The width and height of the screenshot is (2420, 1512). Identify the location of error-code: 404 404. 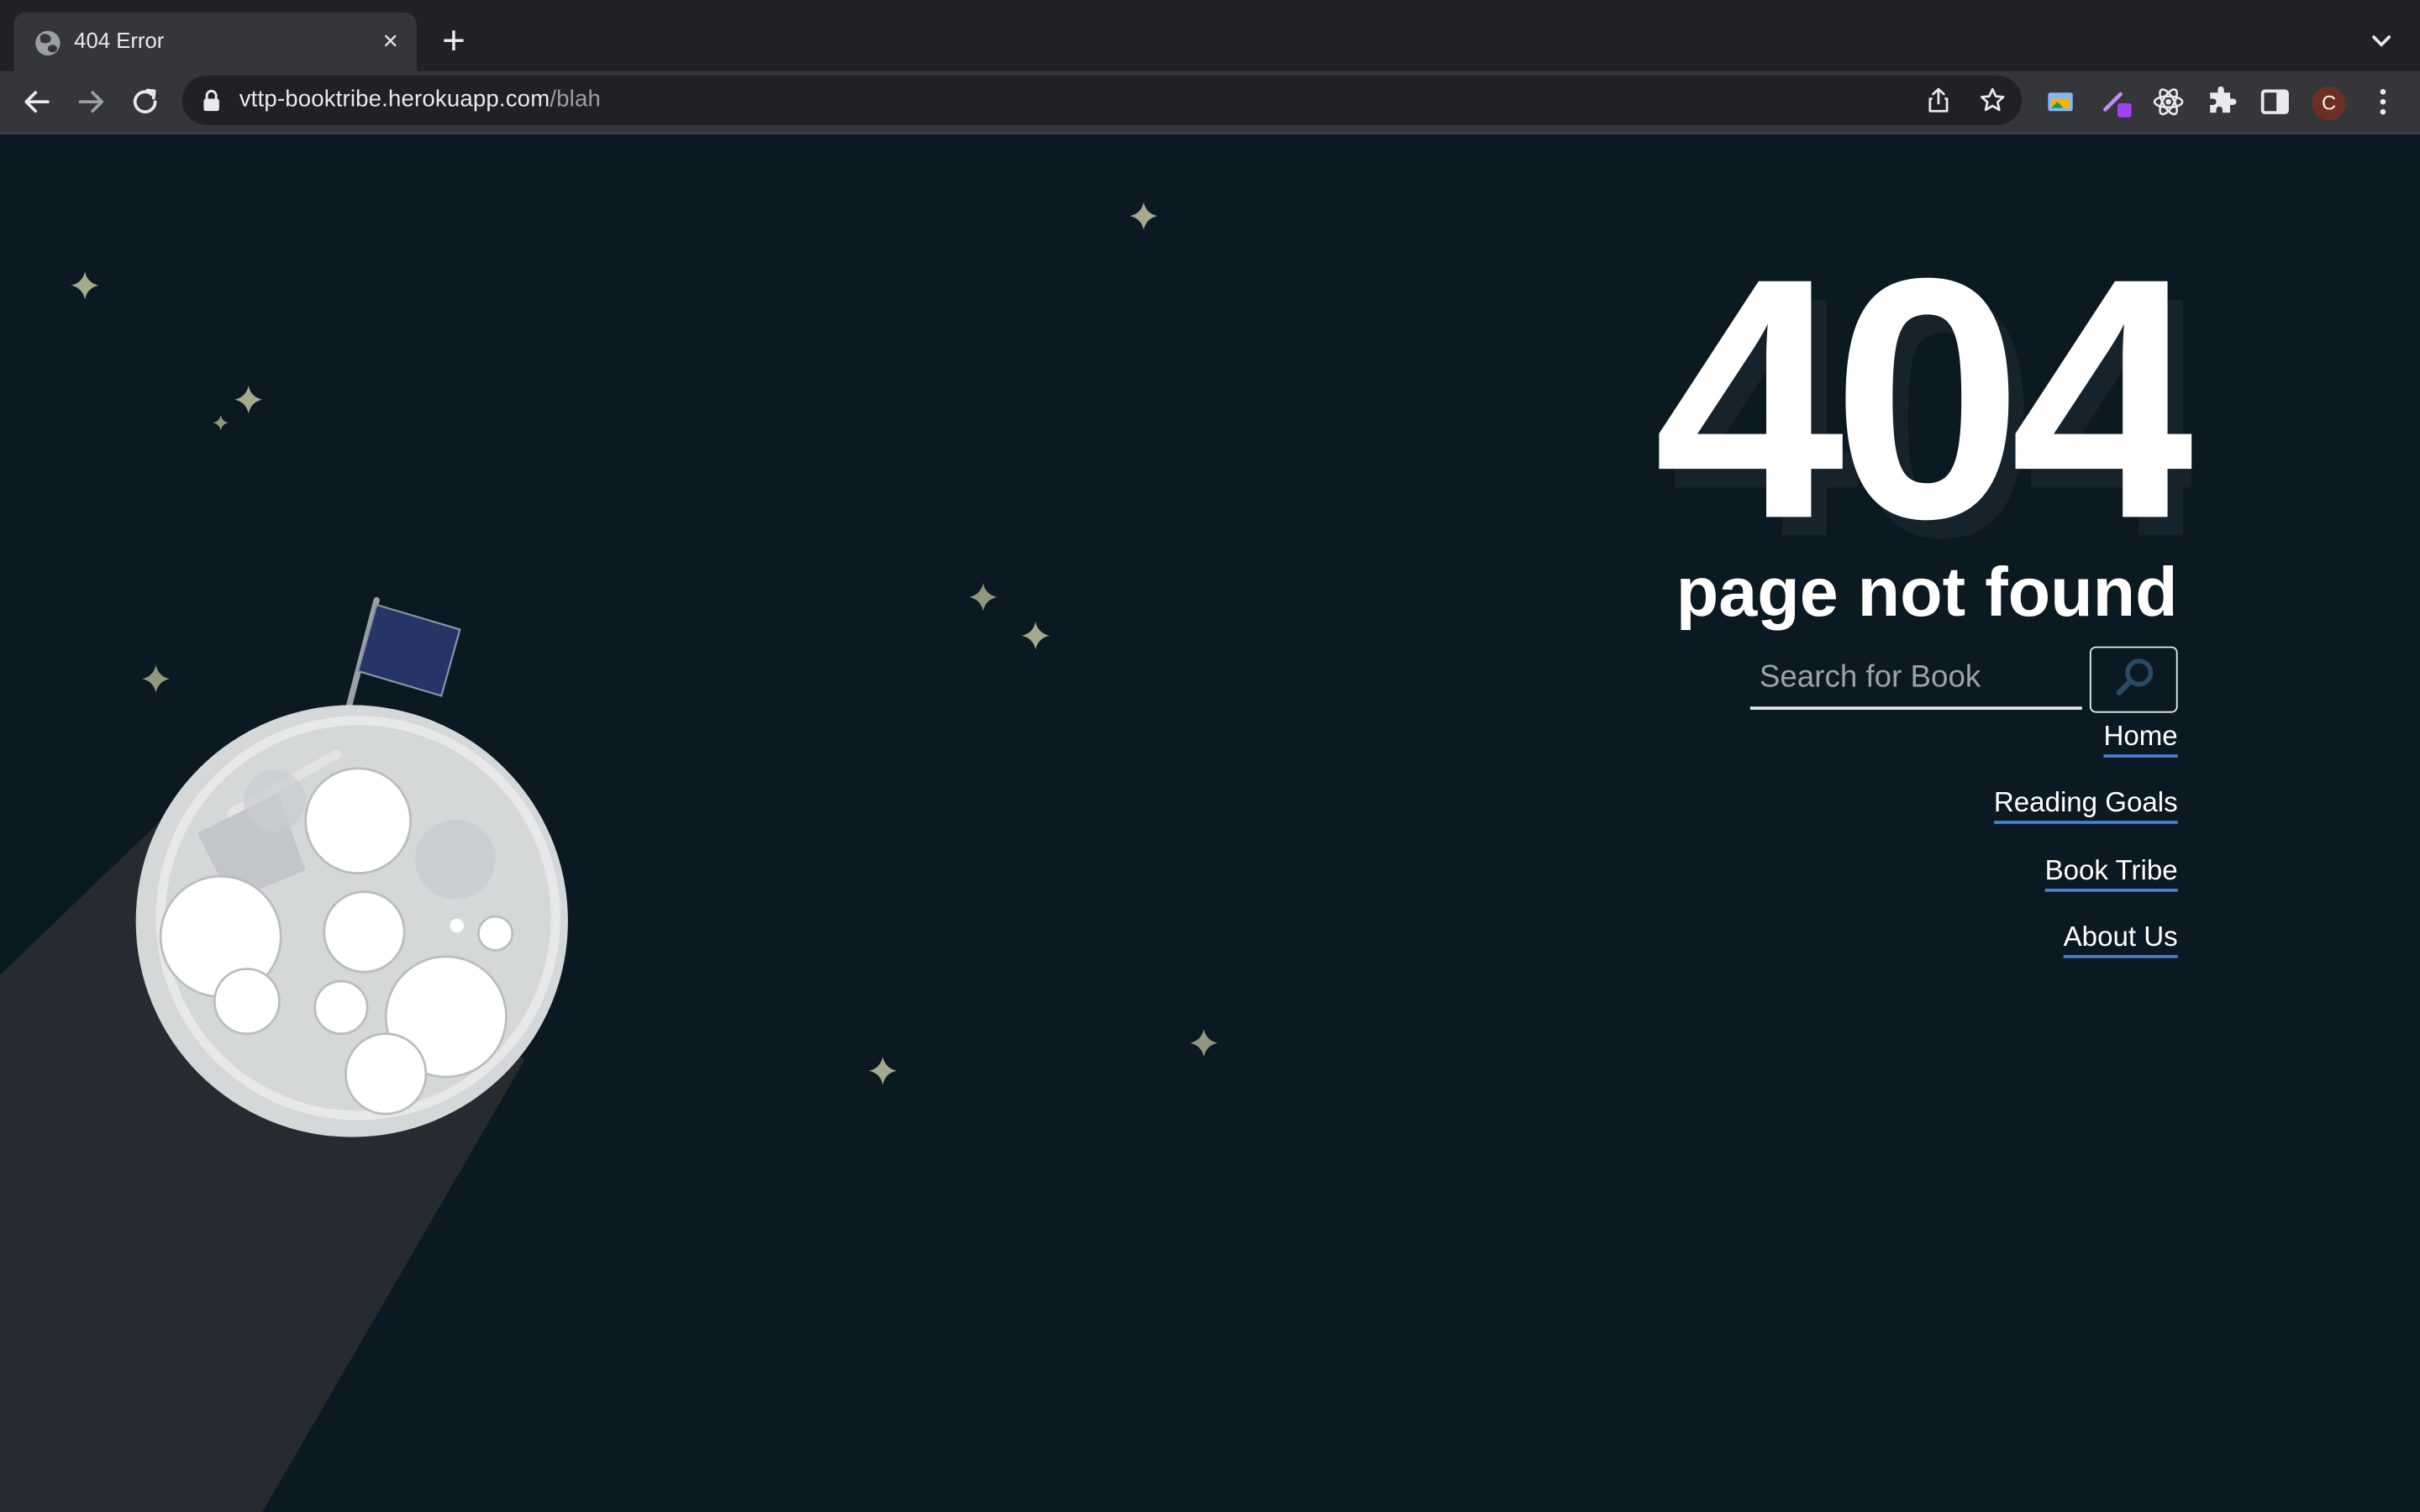
(1922, 396).